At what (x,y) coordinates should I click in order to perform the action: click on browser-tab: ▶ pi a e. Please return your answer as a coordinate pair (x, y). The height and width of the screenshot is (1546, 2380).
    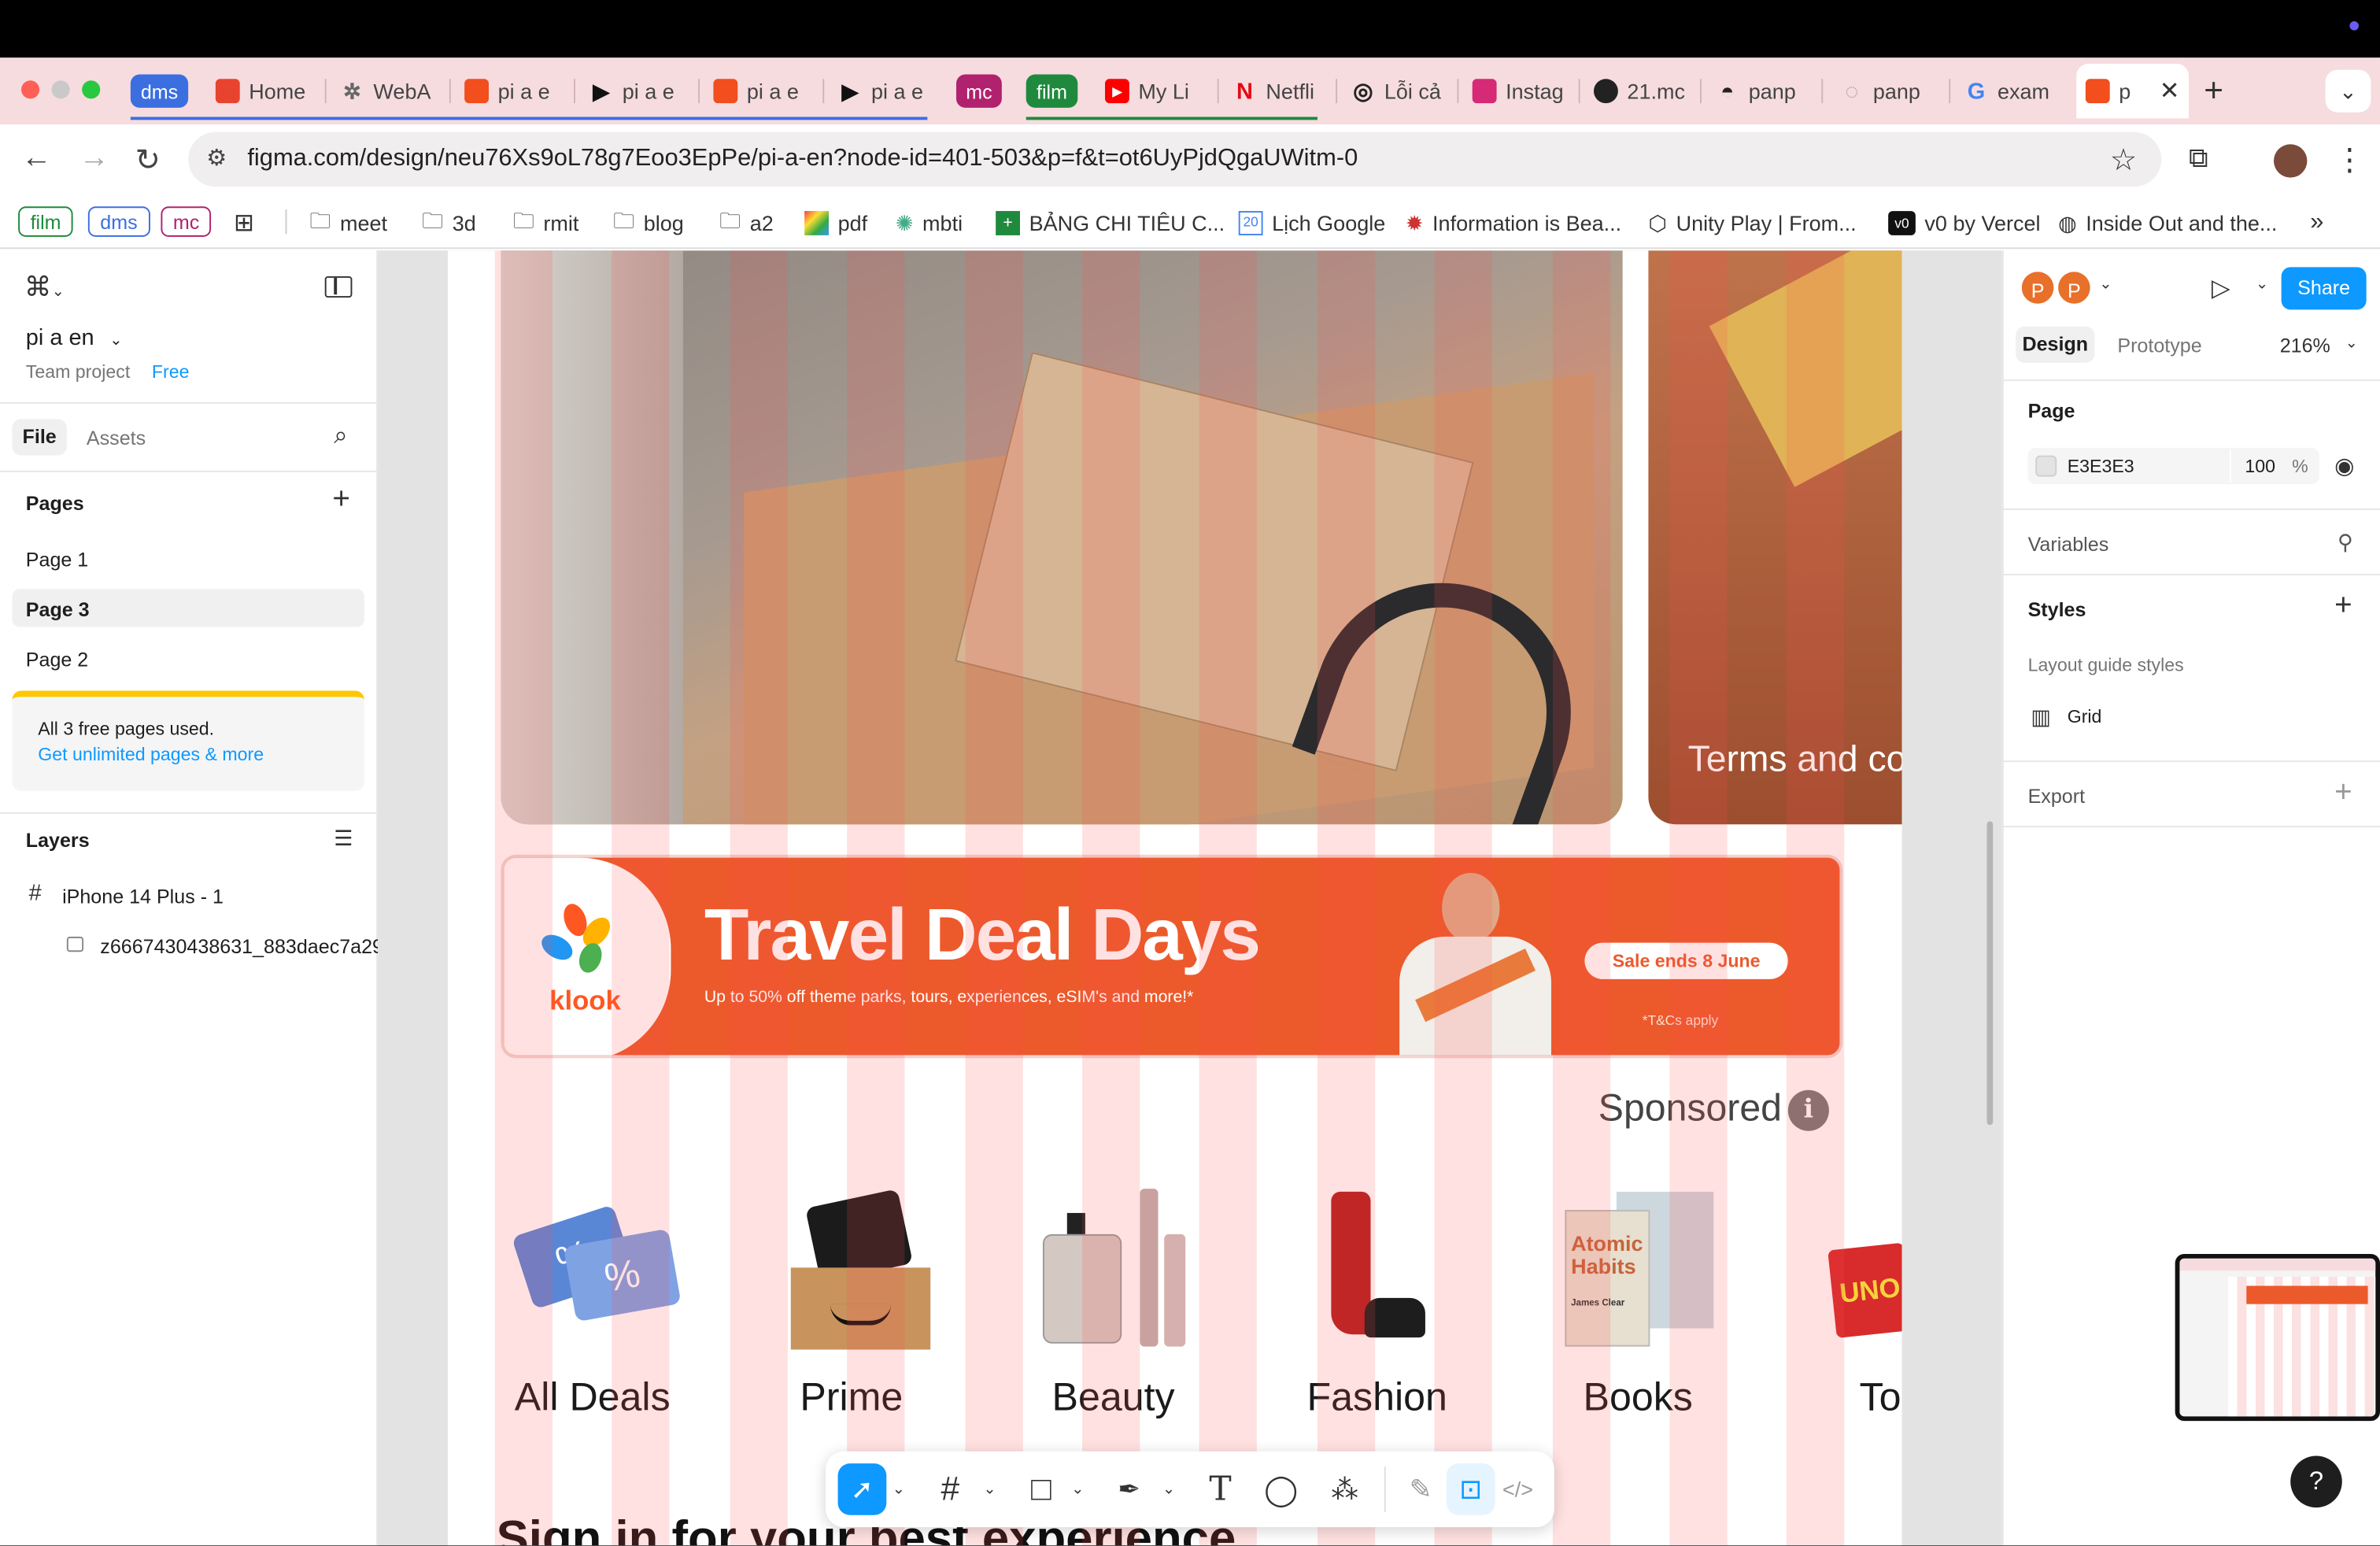
    Looking at the image, I should click on (639, 91).